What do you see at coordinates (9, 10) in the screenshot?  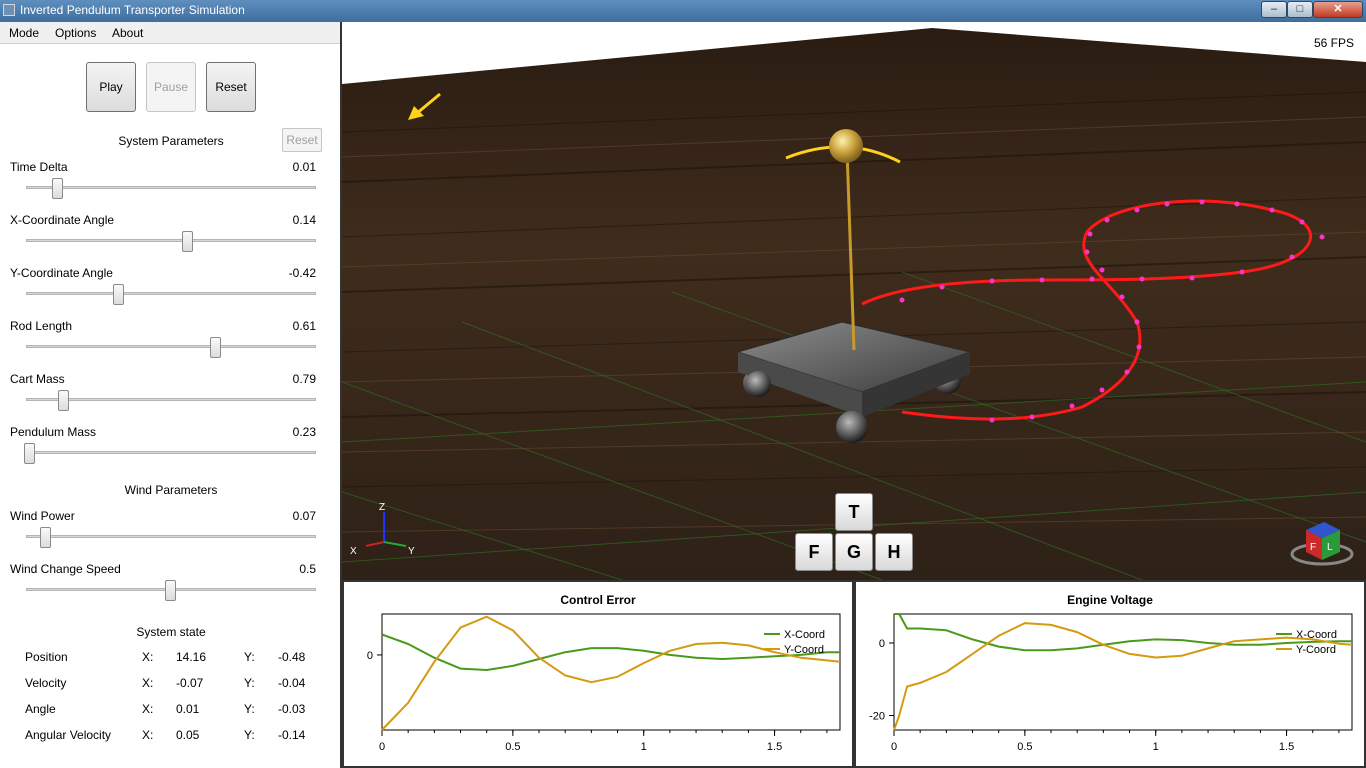 I see `app-icon` at bounding box center [9, 10].